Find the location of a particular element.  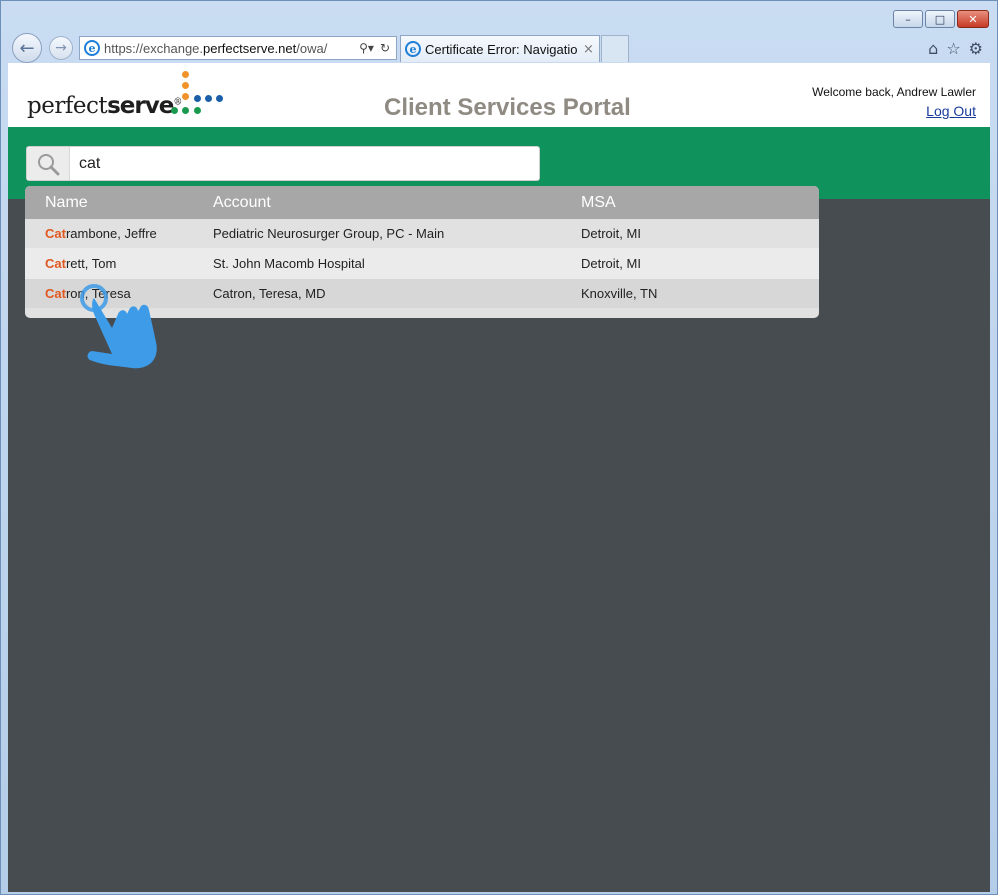

pointing-hand-cursor-icon is located at coordinates (118, 326).